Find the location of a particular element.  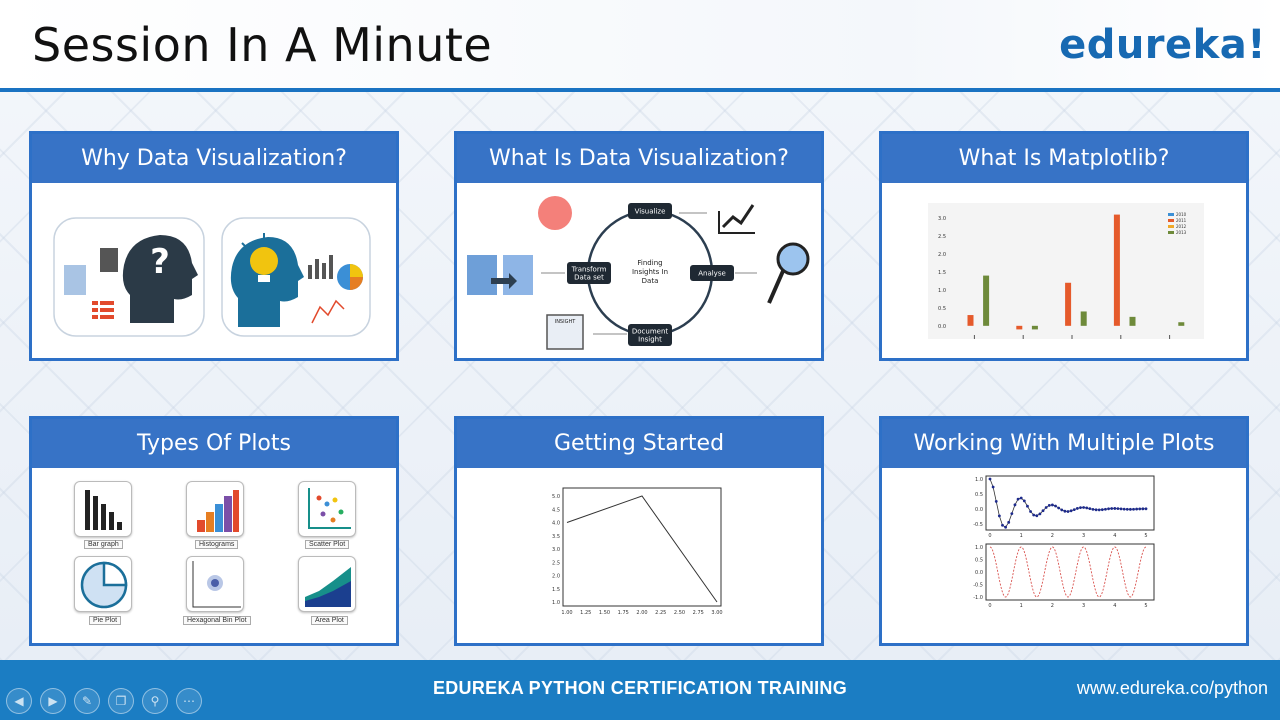

x-tick-label: 1.00 is located at coordinates (566, 613).